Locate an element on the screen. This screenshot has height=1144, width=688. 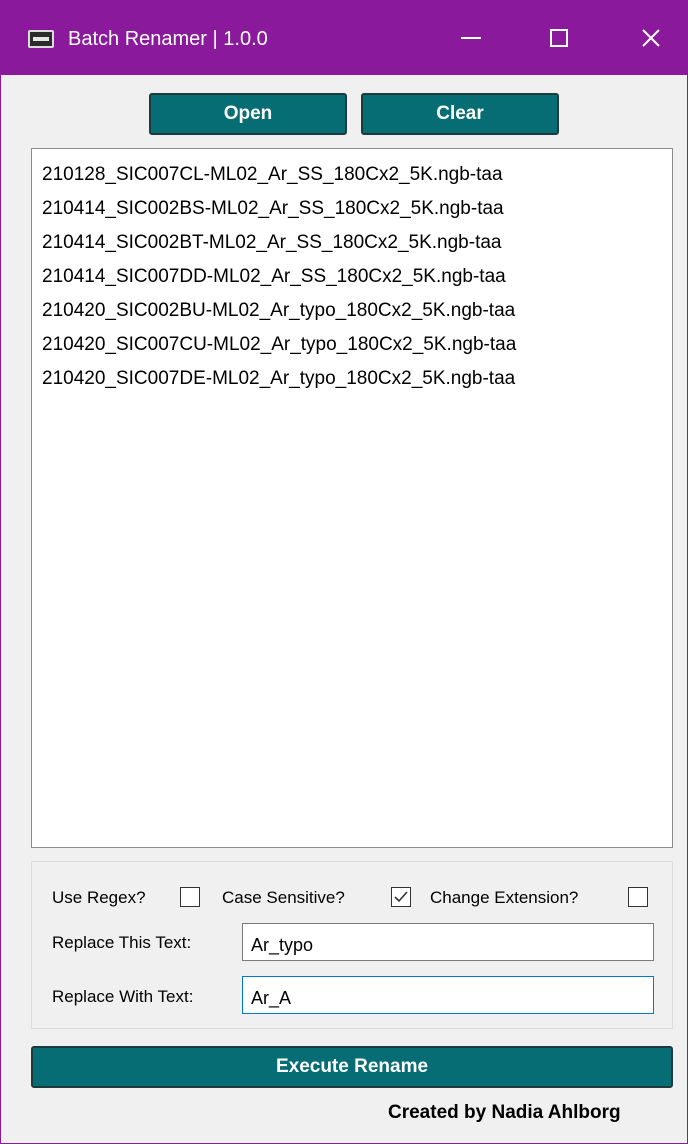
minimize-button is located at coordinates (471, 37).